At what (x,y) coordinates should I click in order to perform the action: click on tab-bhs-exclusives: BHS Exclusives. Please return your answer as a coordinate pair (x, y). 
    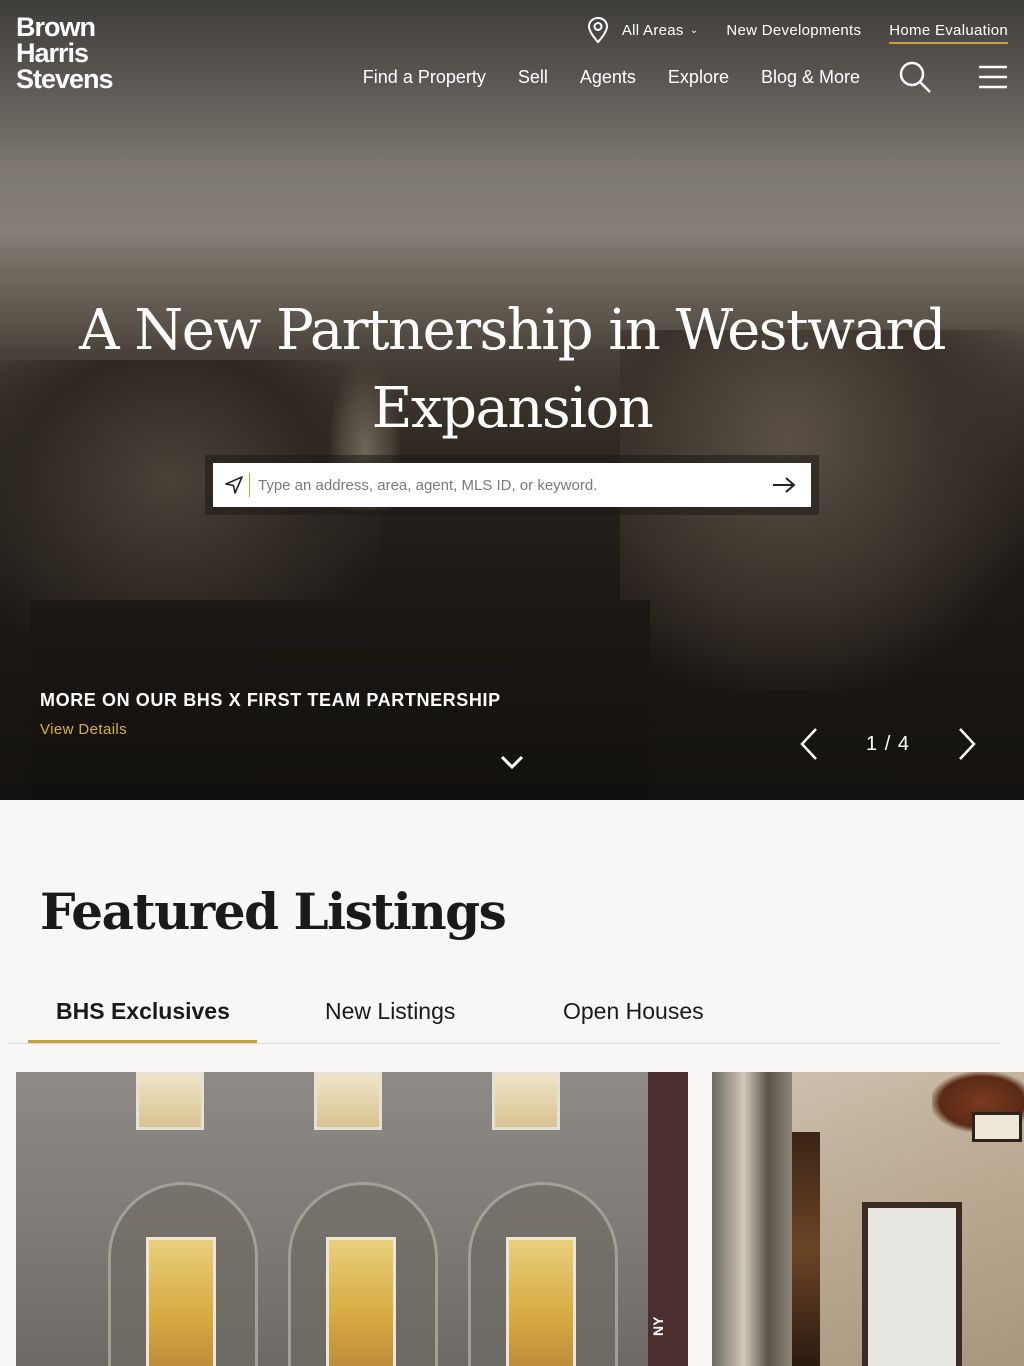
    Looking at the image, I should click on (142, 1020).